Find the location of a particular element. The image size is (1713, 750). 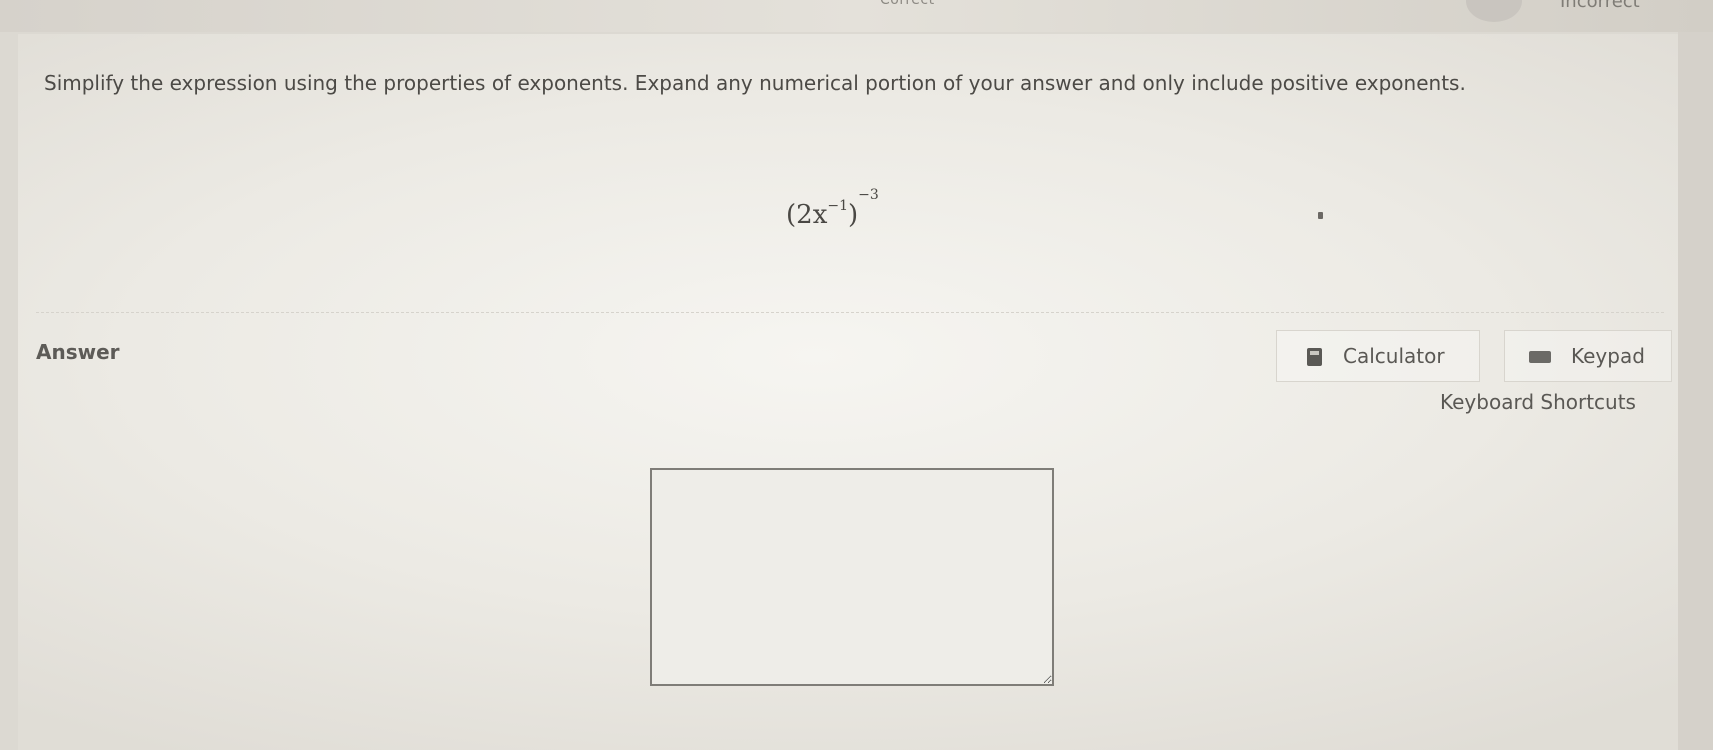

calculator-button: Calculator is located at coordinates (1378, 356).